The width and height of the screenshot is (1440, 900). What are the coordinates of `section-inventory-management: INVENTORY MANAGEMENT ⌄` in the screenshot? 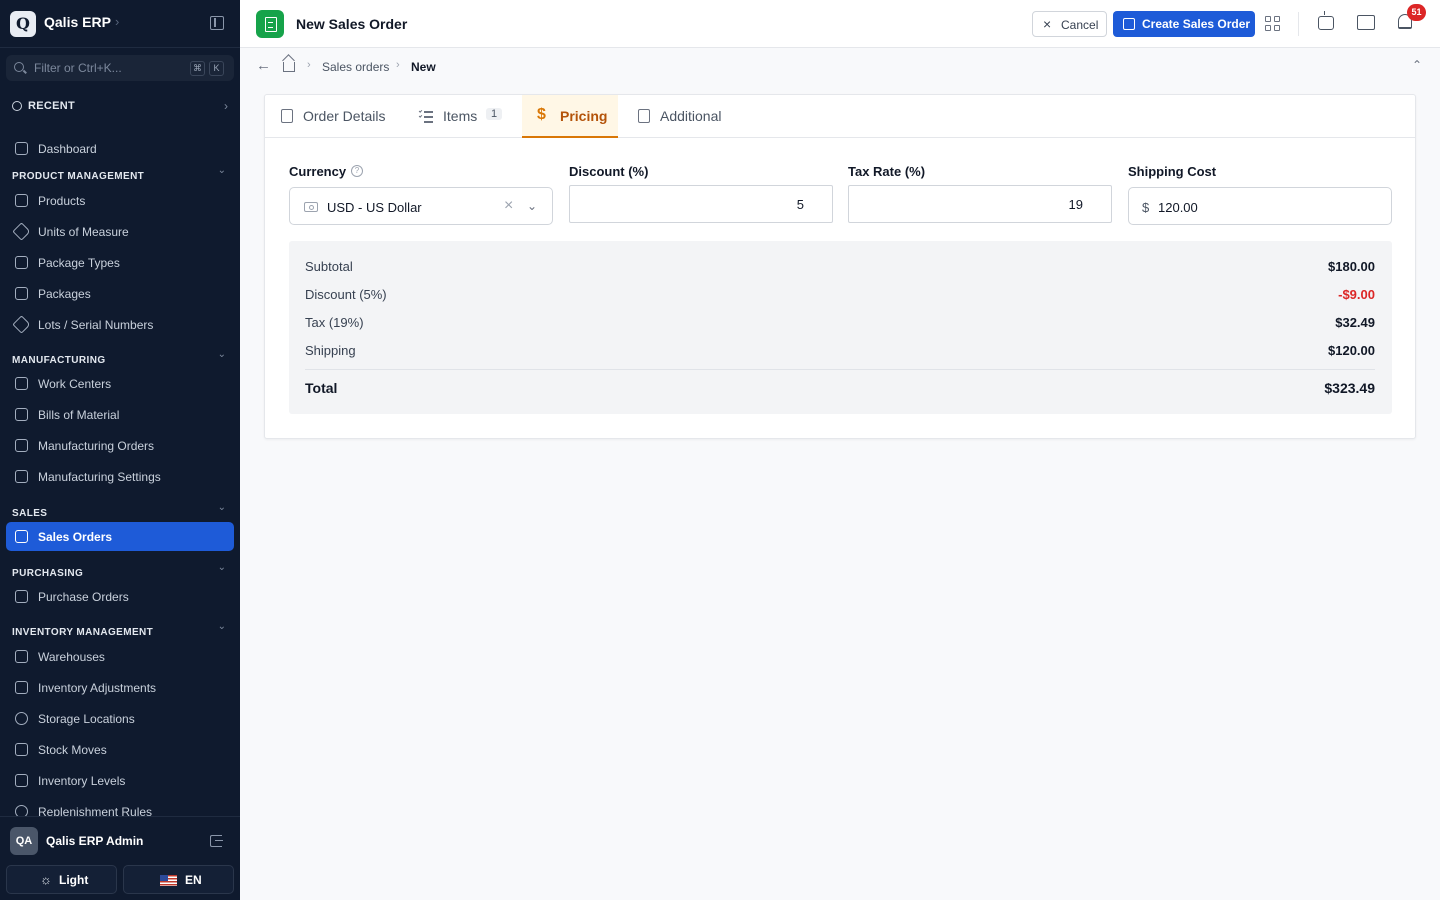 It's located at (120, 629).